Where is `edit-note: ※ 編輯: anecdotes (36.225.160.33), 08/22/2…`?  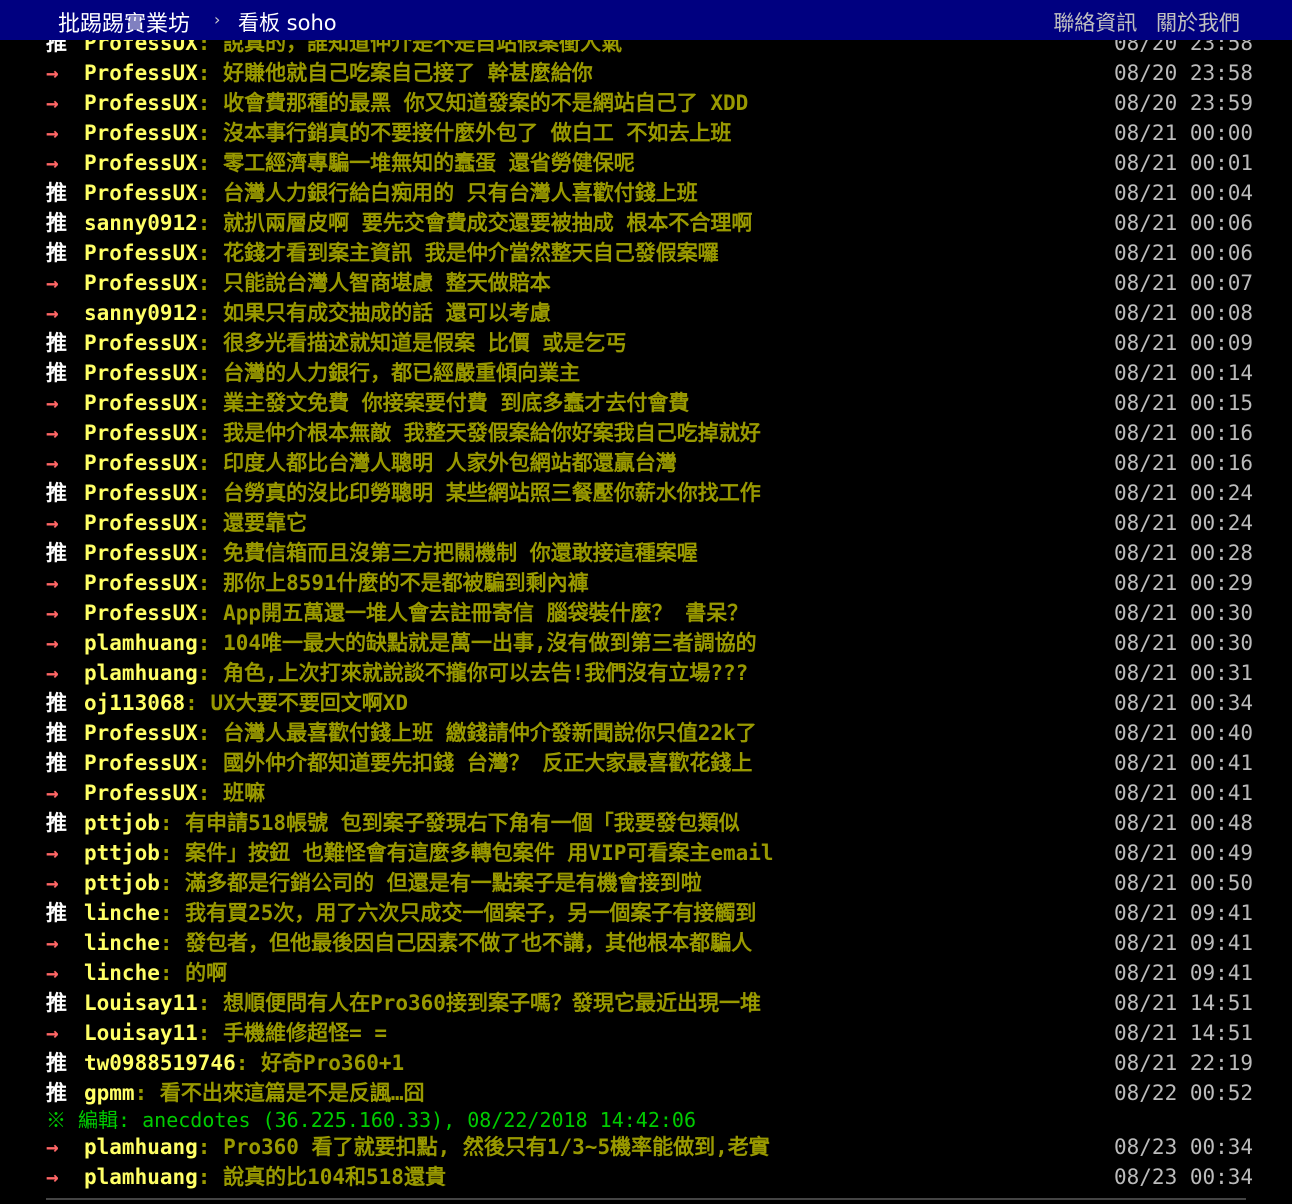 edit-note: ※ 編輯: anecdotes (36.225.160.33), 08/22/2… is located at coordinates (371, 1120).